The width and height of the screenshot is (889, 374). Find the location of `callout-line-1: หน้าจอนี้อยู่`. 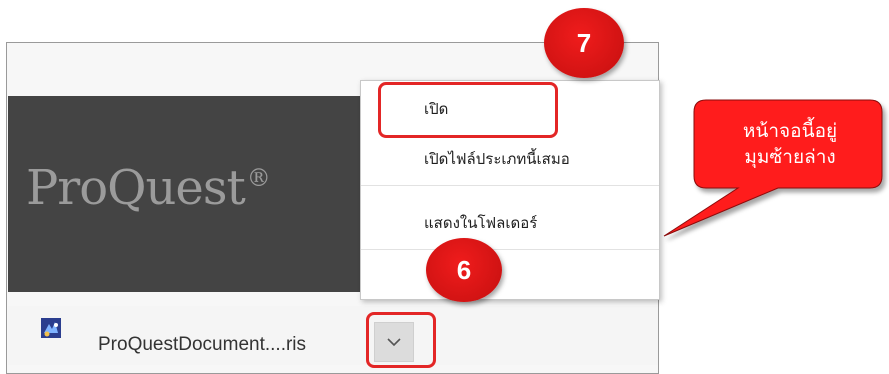

callout-line-1: หน้าจอนี้อยู่ is located at coordinates (790, 131).